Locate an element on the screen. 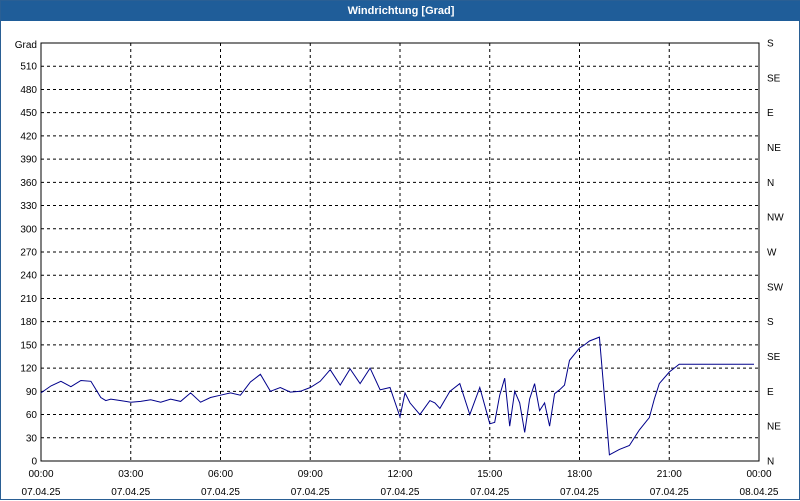  chart-title: Windrichtung [Grad] is located at coordinates (400, 11).